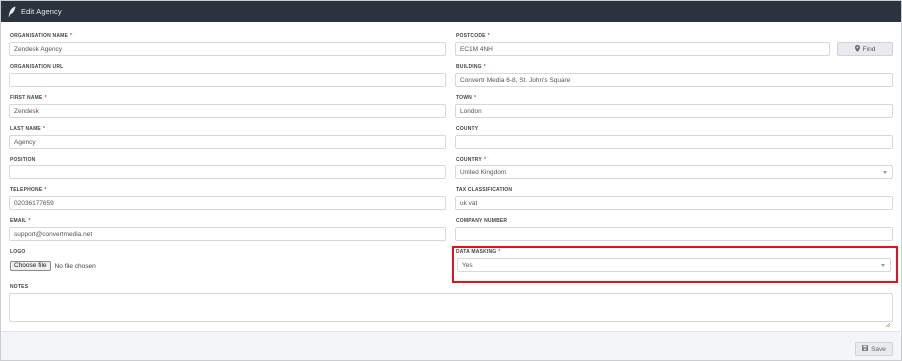 The image size is (902, 361). What do you see at coordinates (227, 234) in the screenshot?
I see `email-input: support@convertmedia.net` at bounding box center [227, 234].